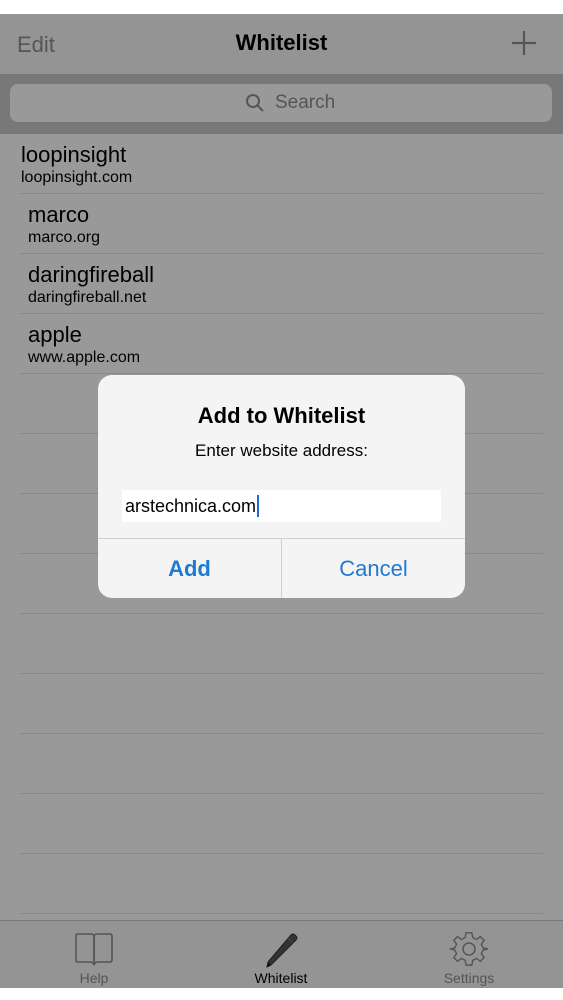 The width and height of the screenshot is (563, 1000). What do you see at coordinates (281, 994) in the screenshot?
I see `bottom-strip` at bounding box center [281, 994].